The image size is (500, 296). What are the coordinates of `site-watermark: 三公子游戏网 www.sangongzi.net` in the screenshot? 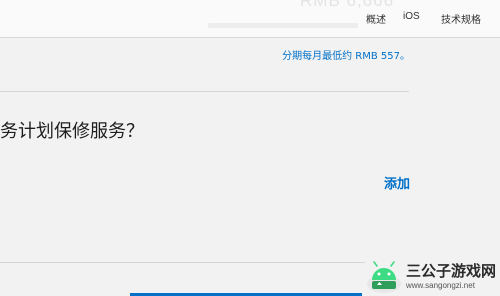 It's located at (432, 276).